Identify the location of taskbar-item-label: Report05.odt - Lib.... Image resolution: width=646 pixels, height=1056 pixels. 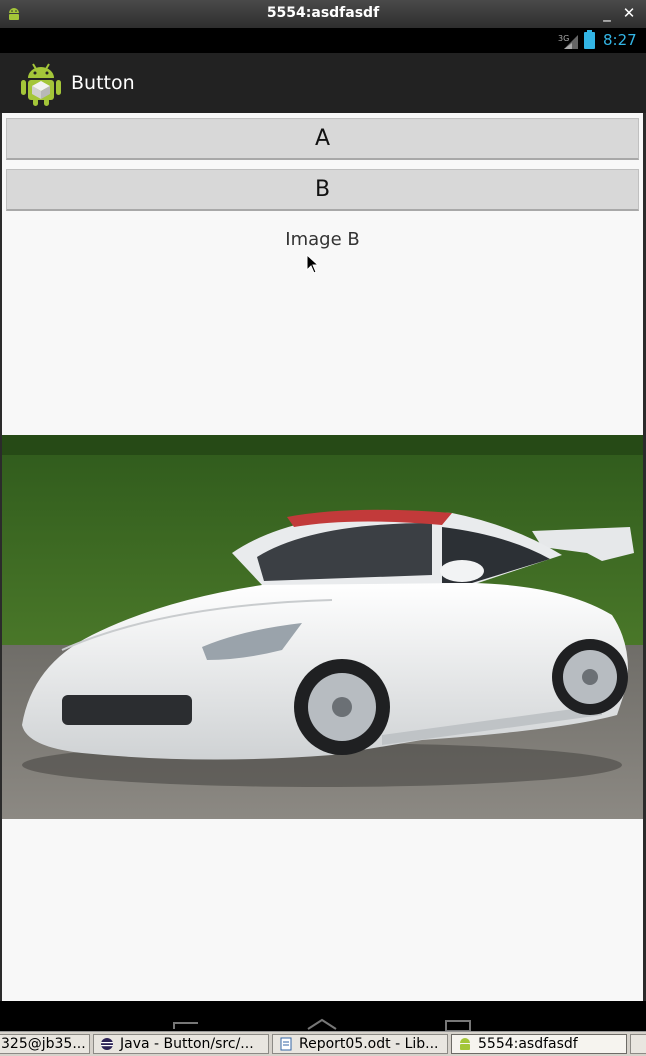
(369, 1044).